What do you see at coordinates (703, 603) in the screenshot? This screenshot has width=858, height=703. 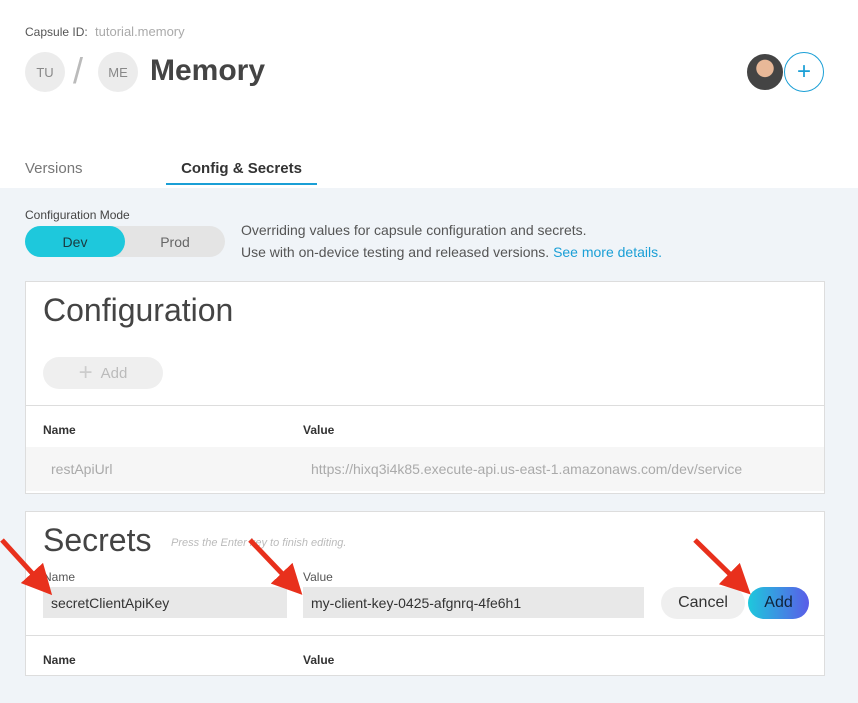 I see `cancel-button: Cancel` at bounding box center [703, 603].